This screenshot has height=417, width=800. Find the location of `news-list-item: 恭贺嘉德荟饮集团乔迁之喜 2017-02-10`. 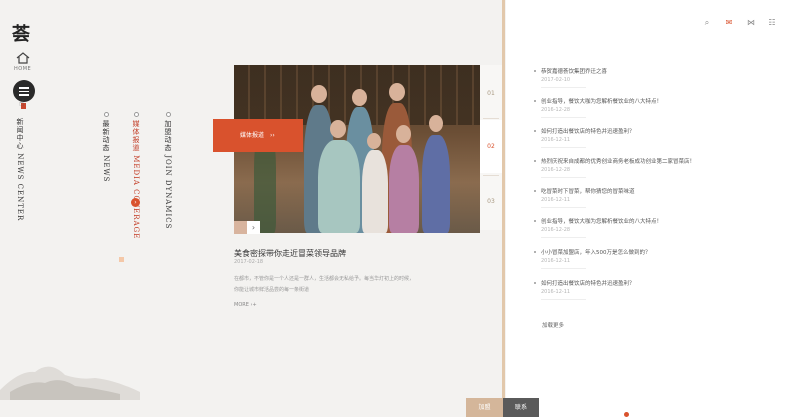

news-list-item: 恭贺嘉德荟饮集团乔迁之喜 2017-02-10 is located at coordinates (634, 77).